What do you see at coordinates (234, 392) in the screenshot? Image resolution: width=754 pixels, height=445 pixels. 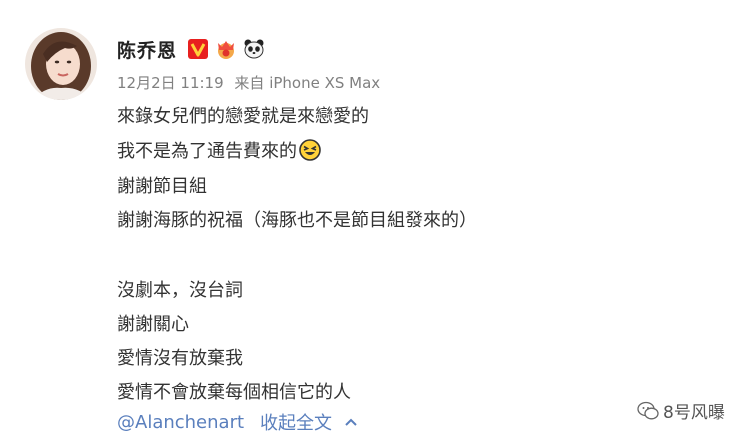 I see `post-line: 愛情不會放棄每個相信它的人` at bounding box center [234, 392].